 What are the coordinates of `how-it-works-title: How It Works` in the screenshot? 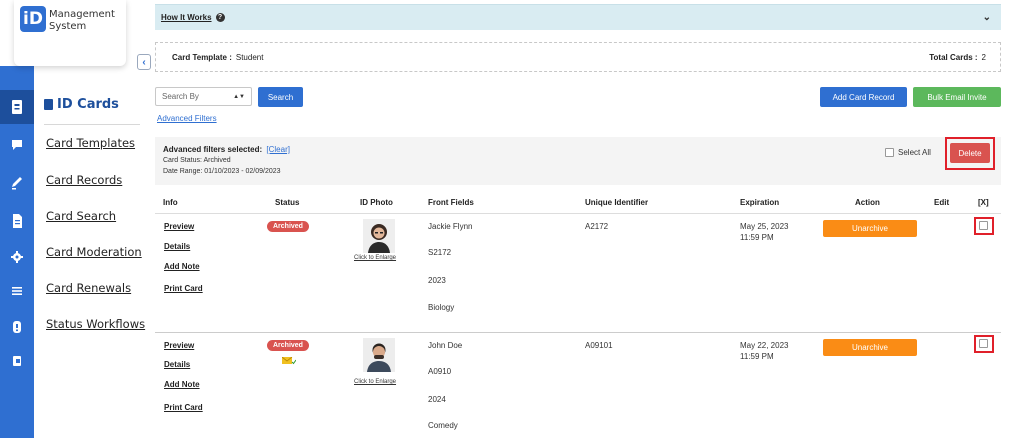 It's located at (186, 17).